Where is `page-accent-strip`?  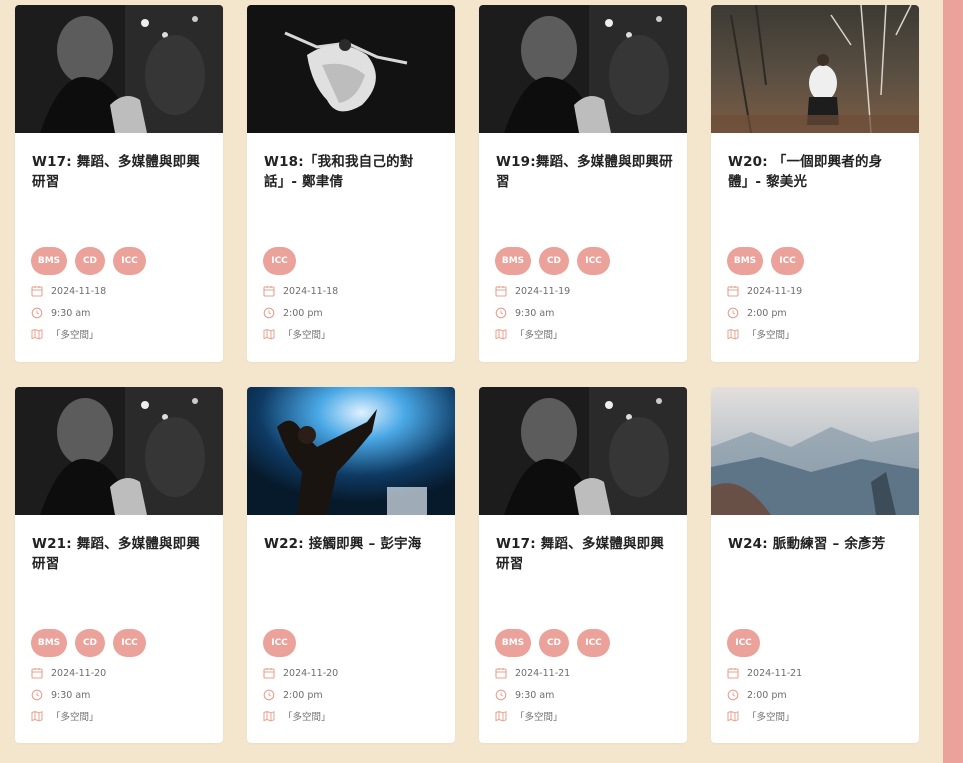
page-accent-strip is located at coordinates (953, 381).